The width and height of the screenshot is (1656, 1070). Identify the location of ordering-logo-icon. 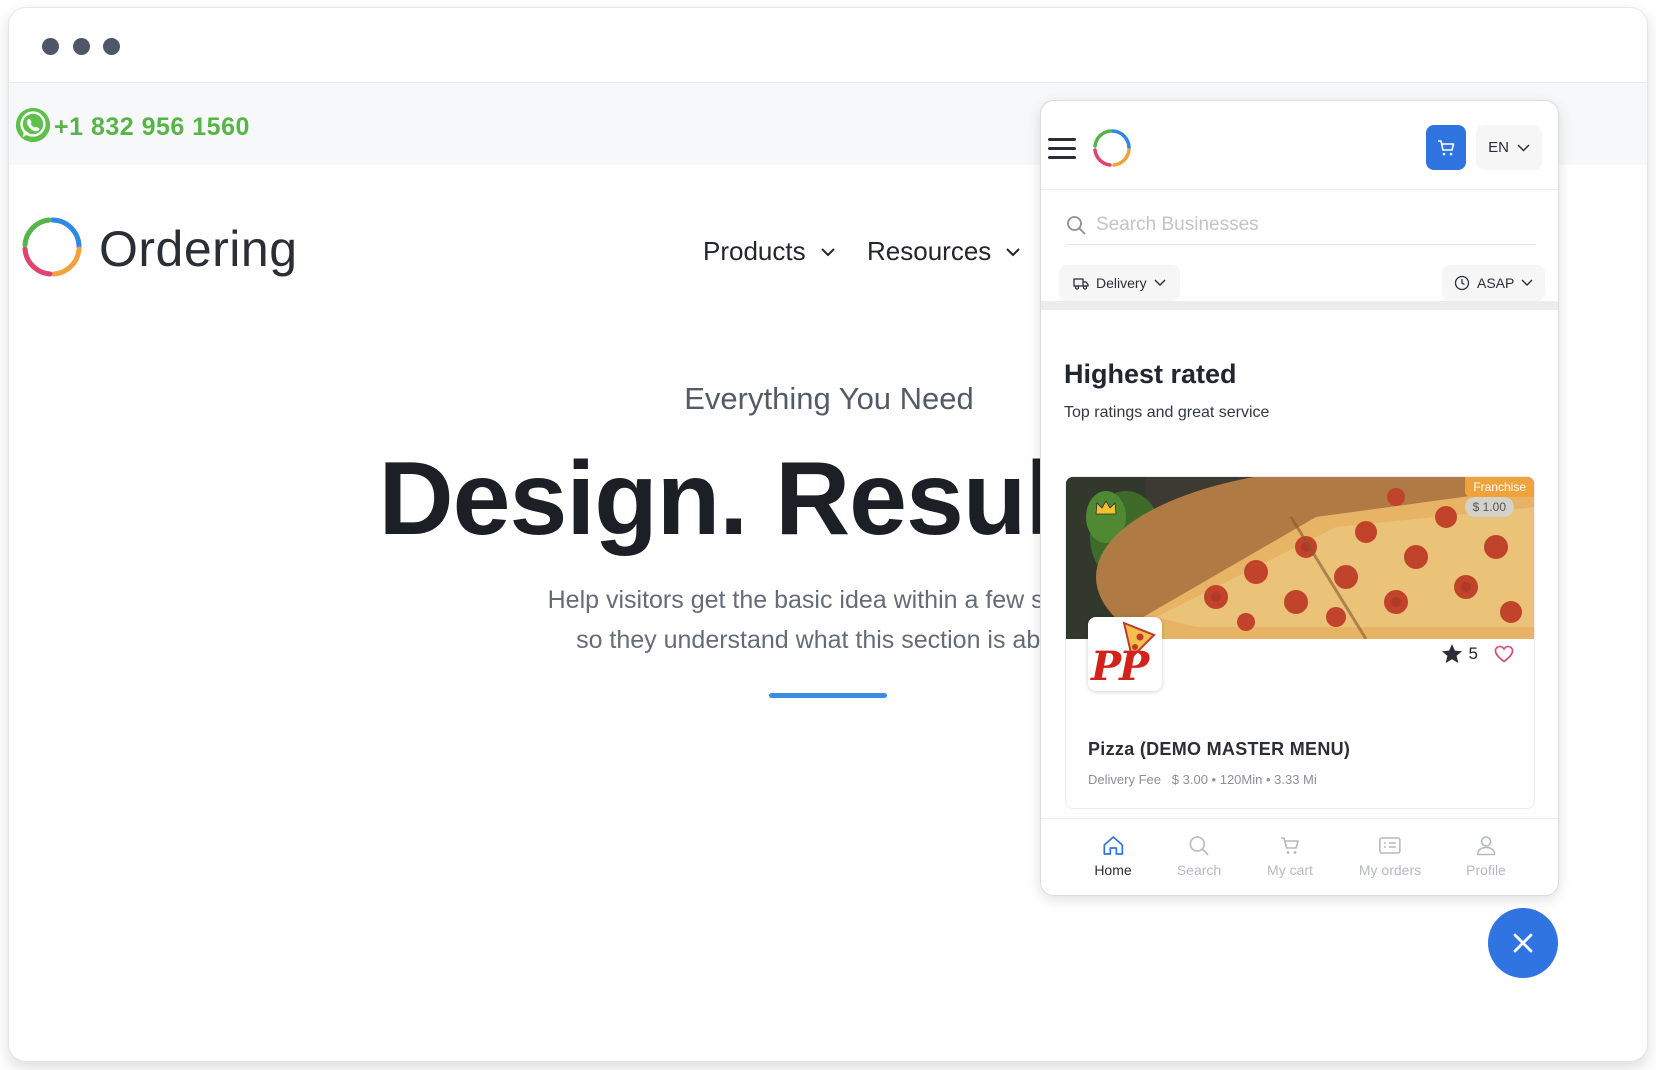
(52, 247).